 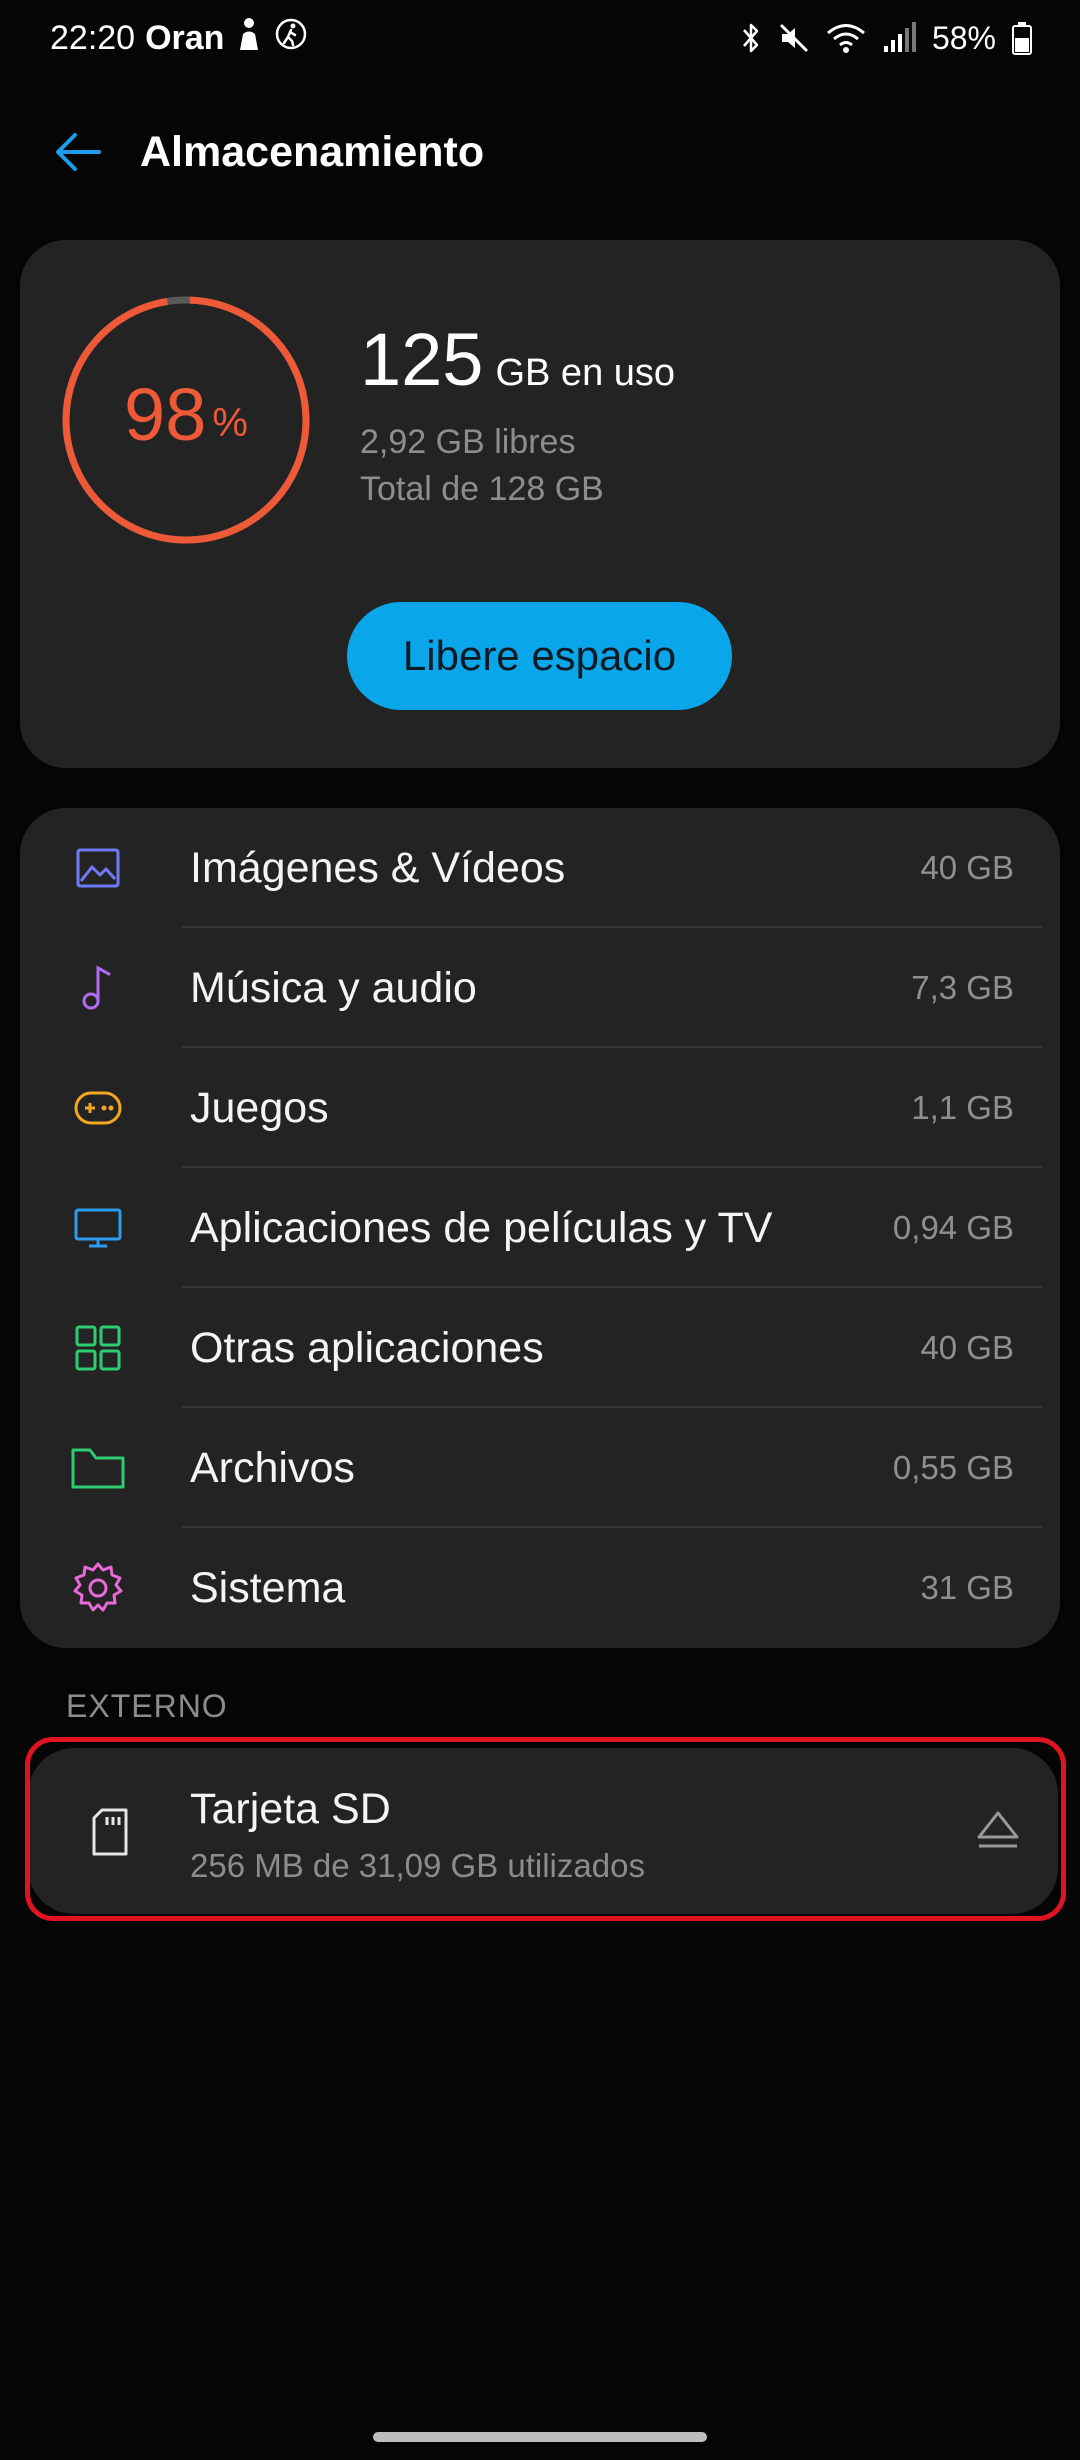 I want to click on battery-text: 58%, so click(x=963, y=37).